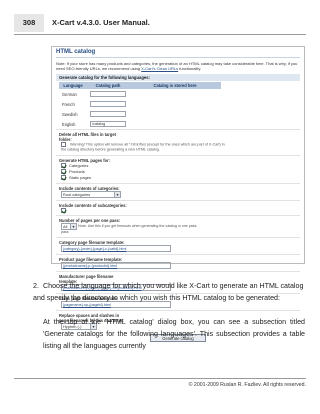 This screenshot has height=414, width=320. What do you see at coordinates (101, 22) in the screenshot?
I see `manual-title: X-Cart v.4.3.0. User Manual.` at bounding box center [101, 22].